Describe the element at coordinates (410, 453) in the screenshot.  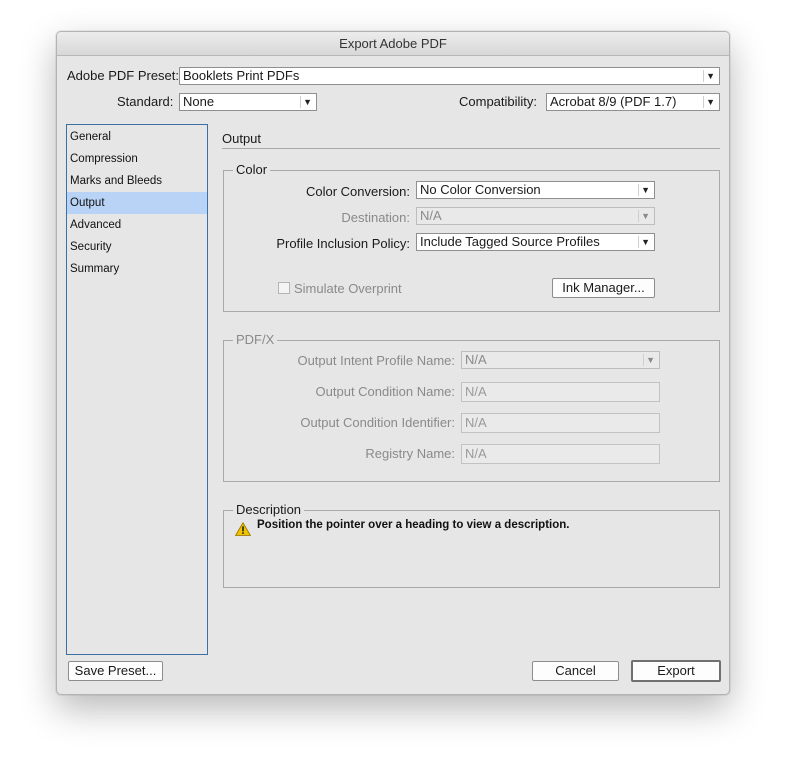
I see `registry-name-label: Registry Name:` at that location.